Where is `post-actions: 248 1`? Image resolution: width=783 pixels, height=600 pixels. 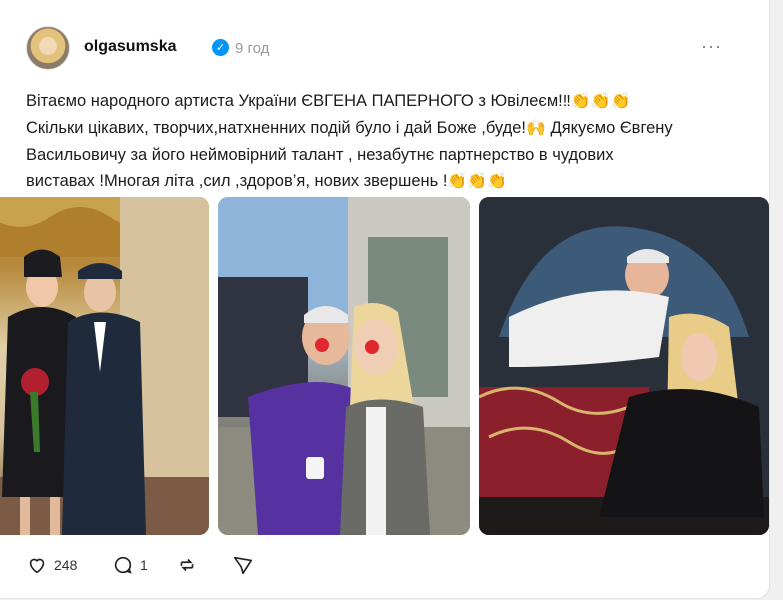 post-actions: 248 1 is located at coordinates (176, 566).